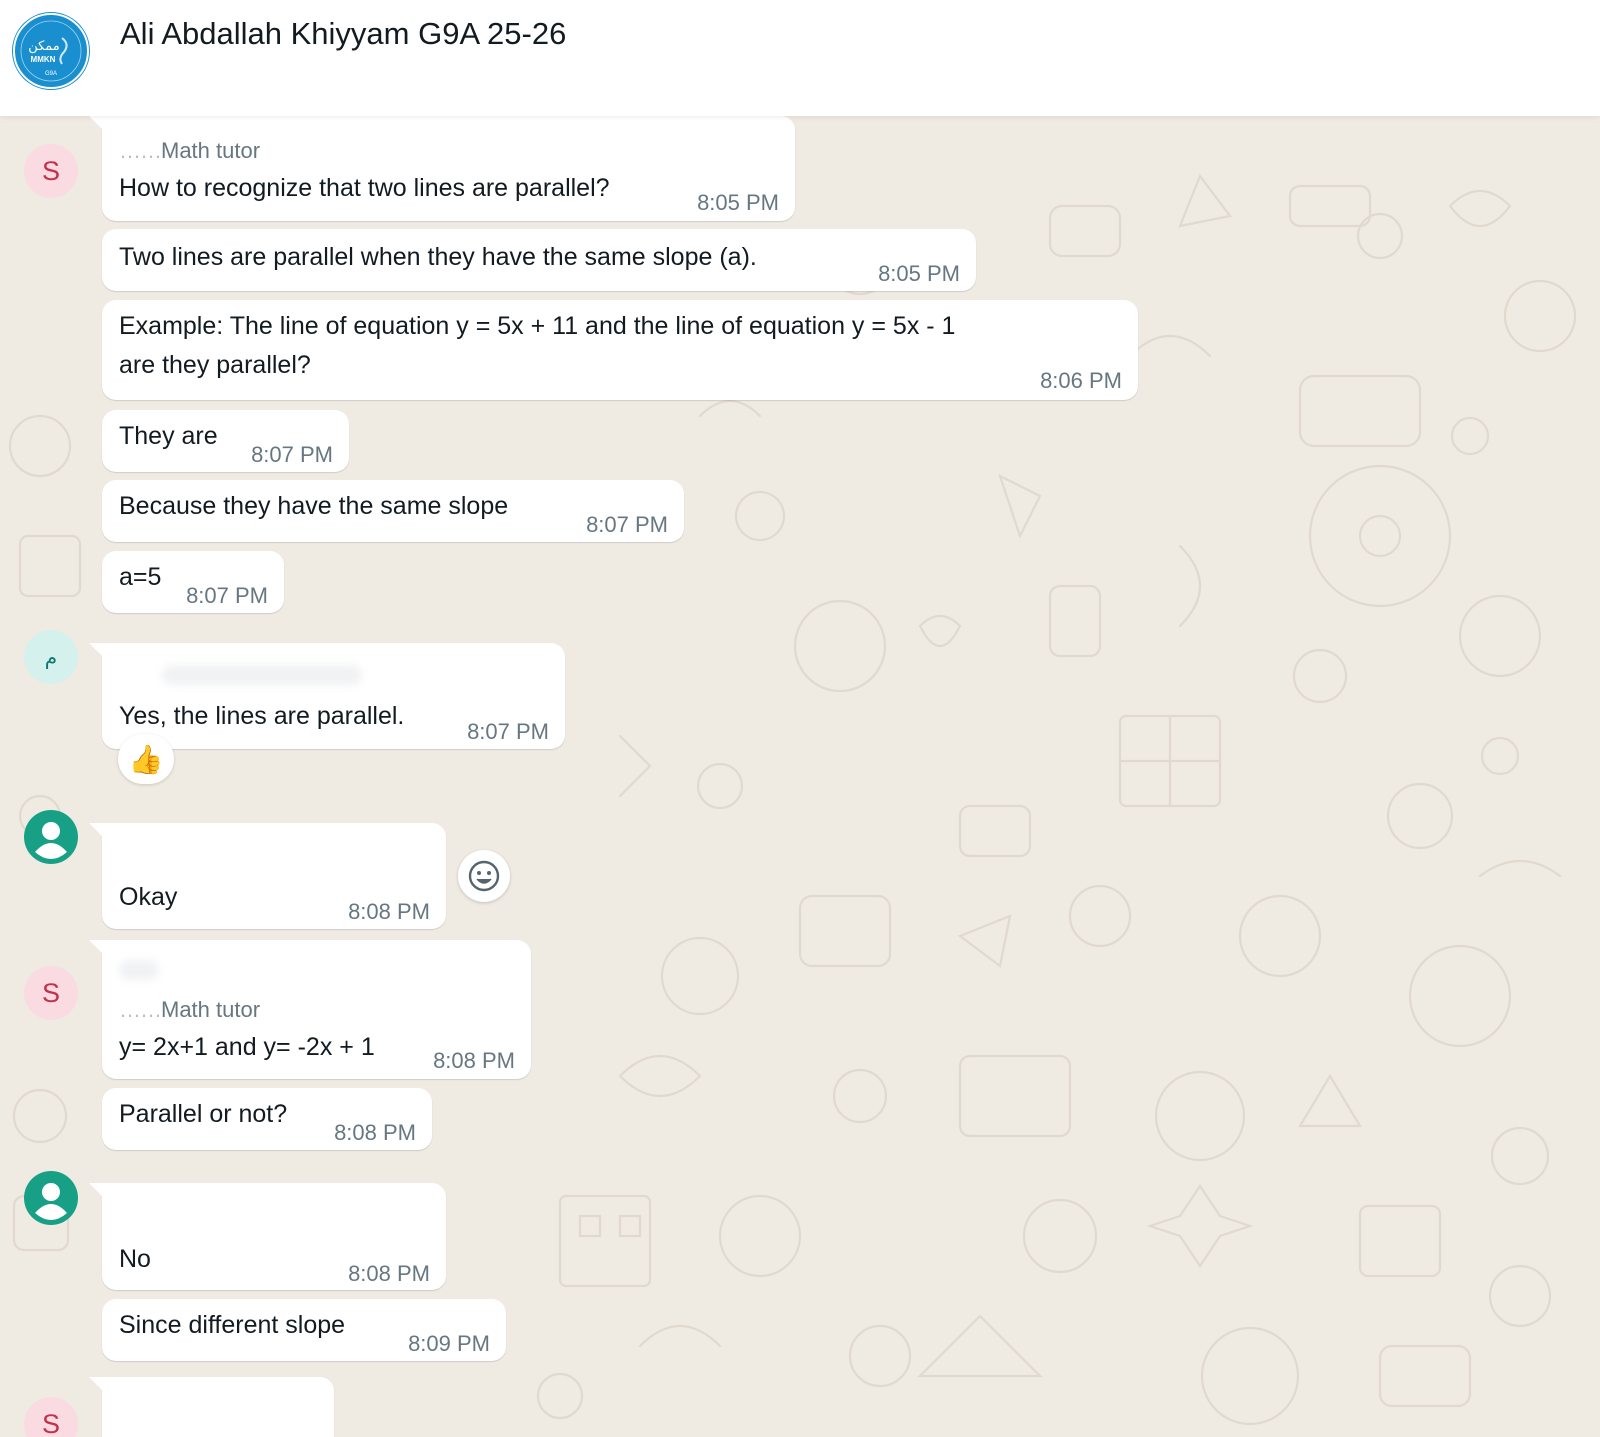 This screenshot has width=1600, height=1437. What do you see at coordinates (262, 716) in the screenshot?
I see `message-text: Yes, the lines are parallel.` at bounding box center [262, 716].